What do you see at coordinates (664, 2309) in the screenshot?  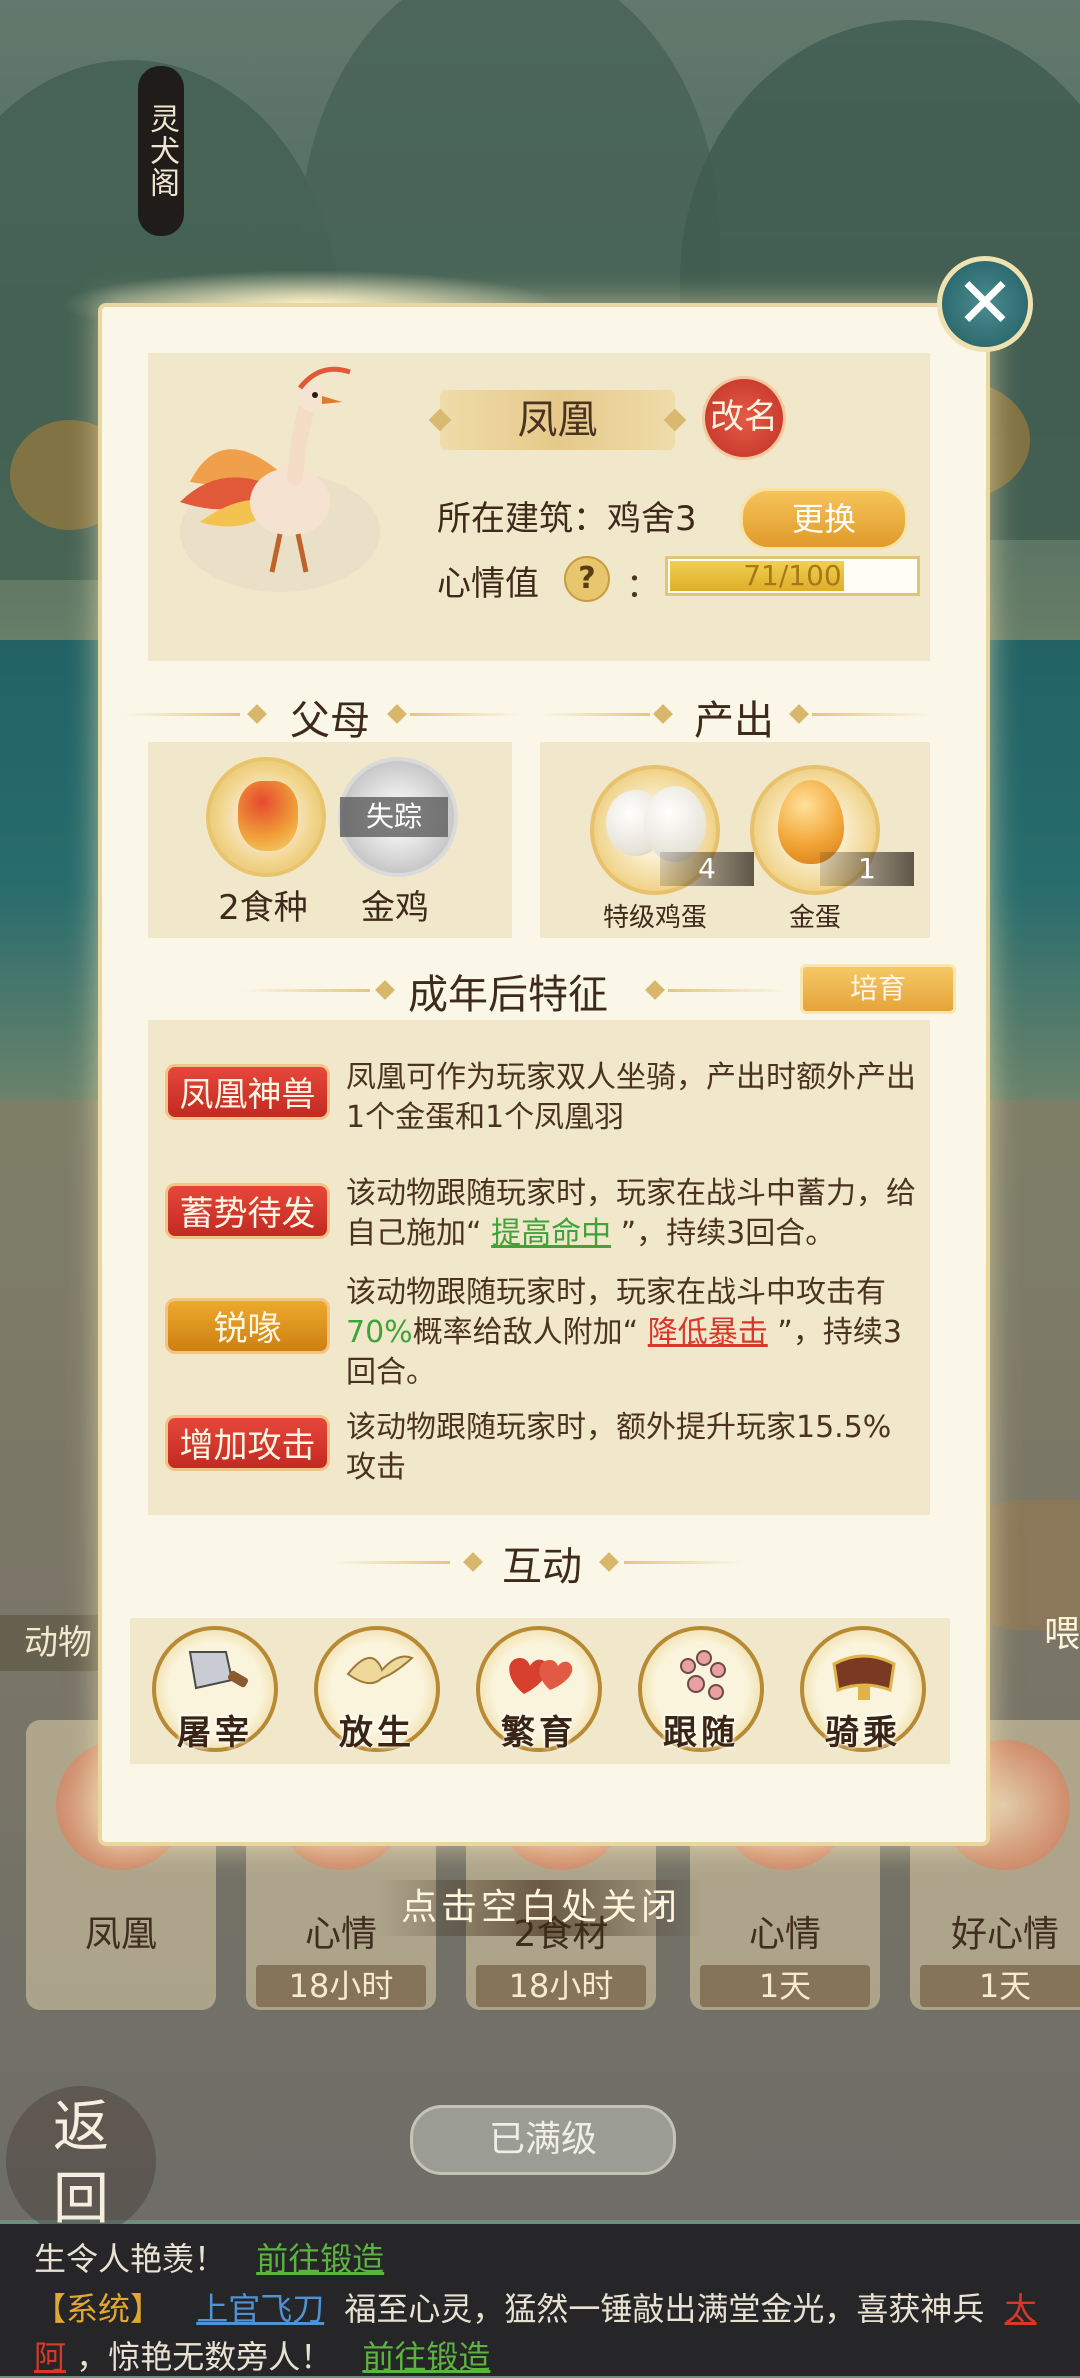 I see `chat-text: 福至心灵，猛然一锤敲出满堂金光，喜获神兵` at bounding box center [664, 2309].